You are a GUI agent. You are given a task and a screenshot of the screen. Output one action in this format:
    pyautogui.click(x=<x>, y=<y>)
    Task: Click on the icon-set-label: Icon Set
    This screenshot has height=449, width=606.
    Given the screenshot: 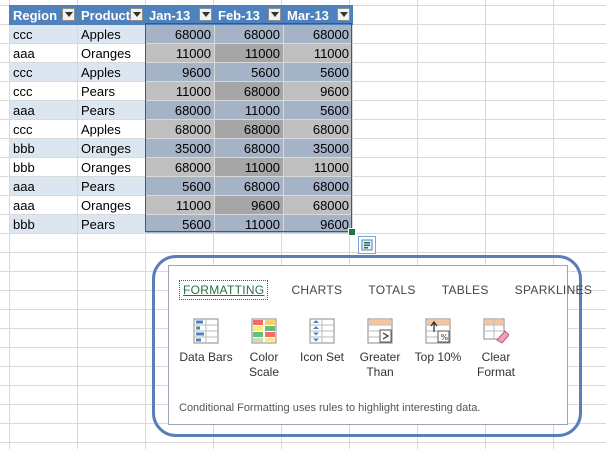 What is the action you would take?
    pyautogui.click(x=322, y=357)
    